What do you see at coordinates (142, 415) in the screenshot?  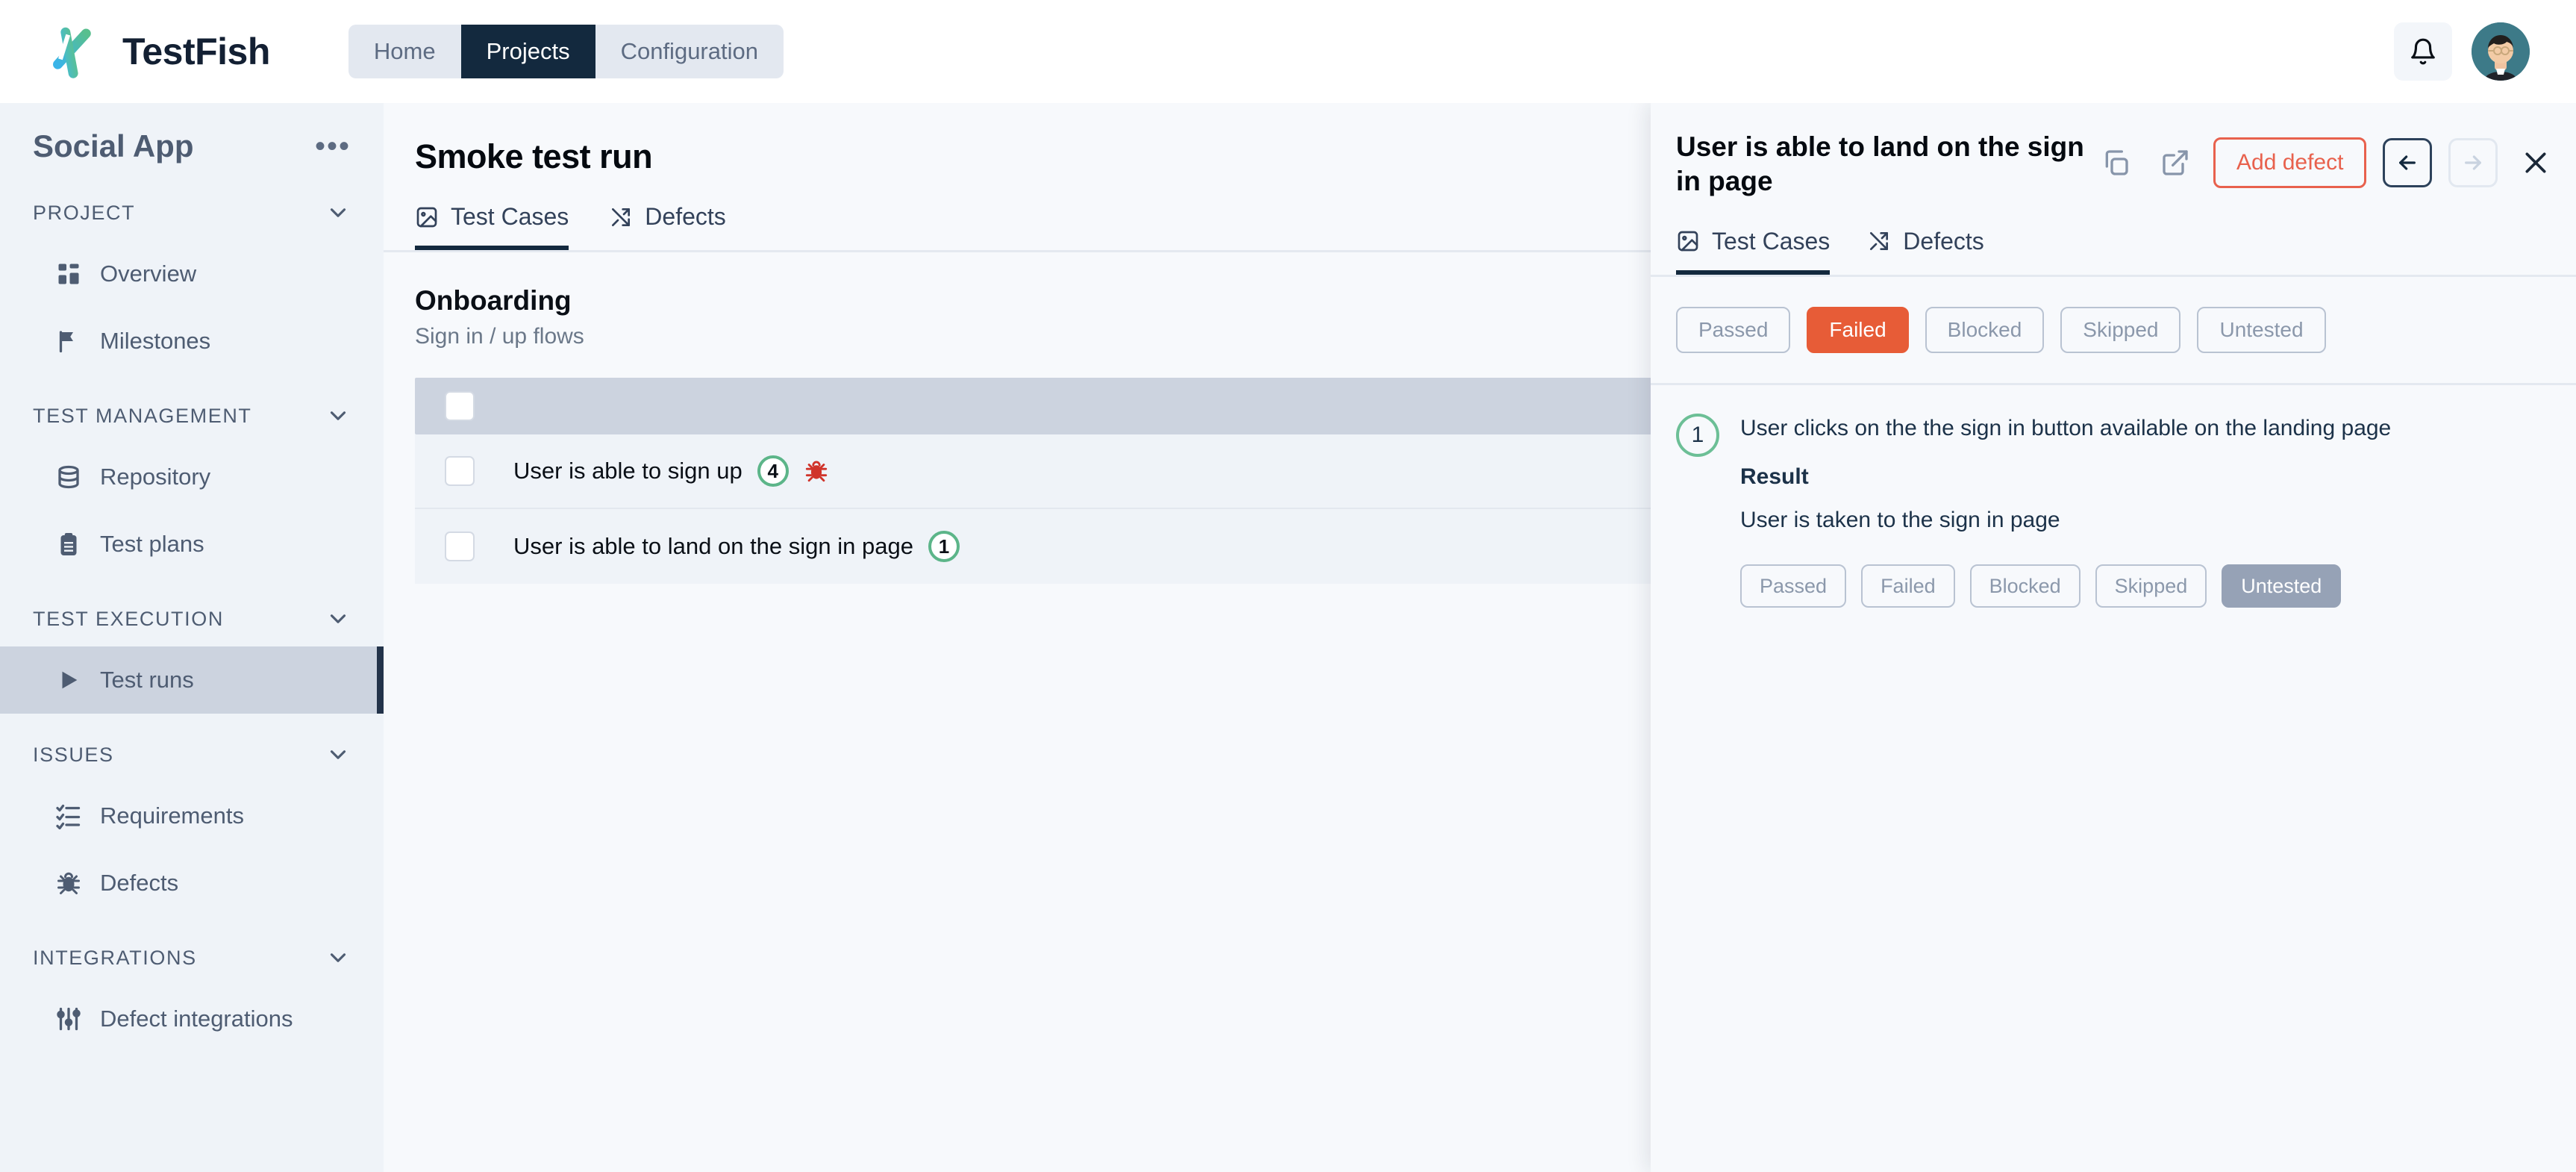 I see `sidebar-section-label: TEST MANAGEMENT` at bounding box center [142, 415].